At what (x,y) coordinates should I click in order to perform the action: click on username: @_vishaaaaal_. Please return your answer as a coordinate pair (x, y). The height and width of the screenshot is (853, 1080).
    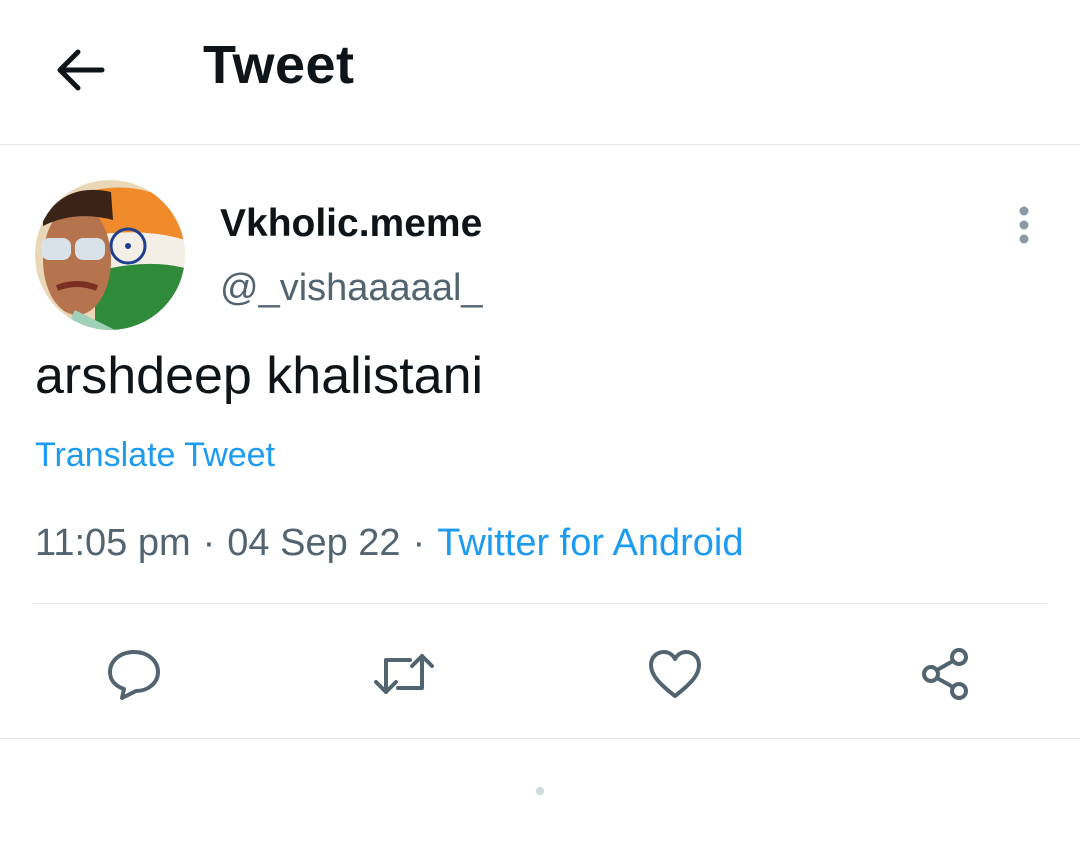
    Looking at the image, I should click on (351, 288).